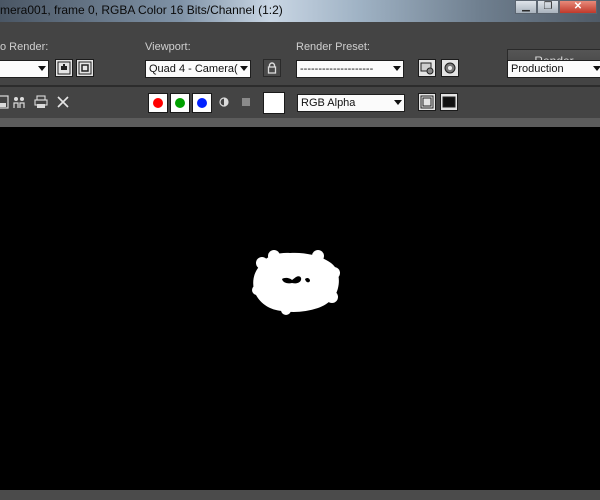 The width and height of the screenshot is (600, 500). Describe the element at coordinates (274, 103) in the screenshot. I see `color-swatch` at that location.